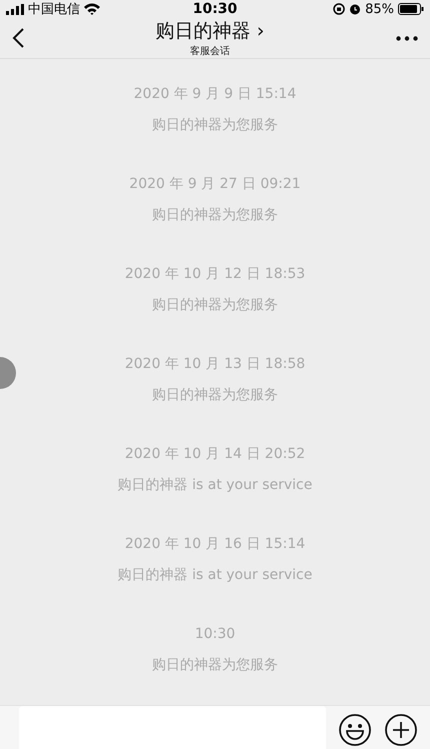 This screenshot has width=430, height=749. I want to click on signal-icon, so click(15, 9).